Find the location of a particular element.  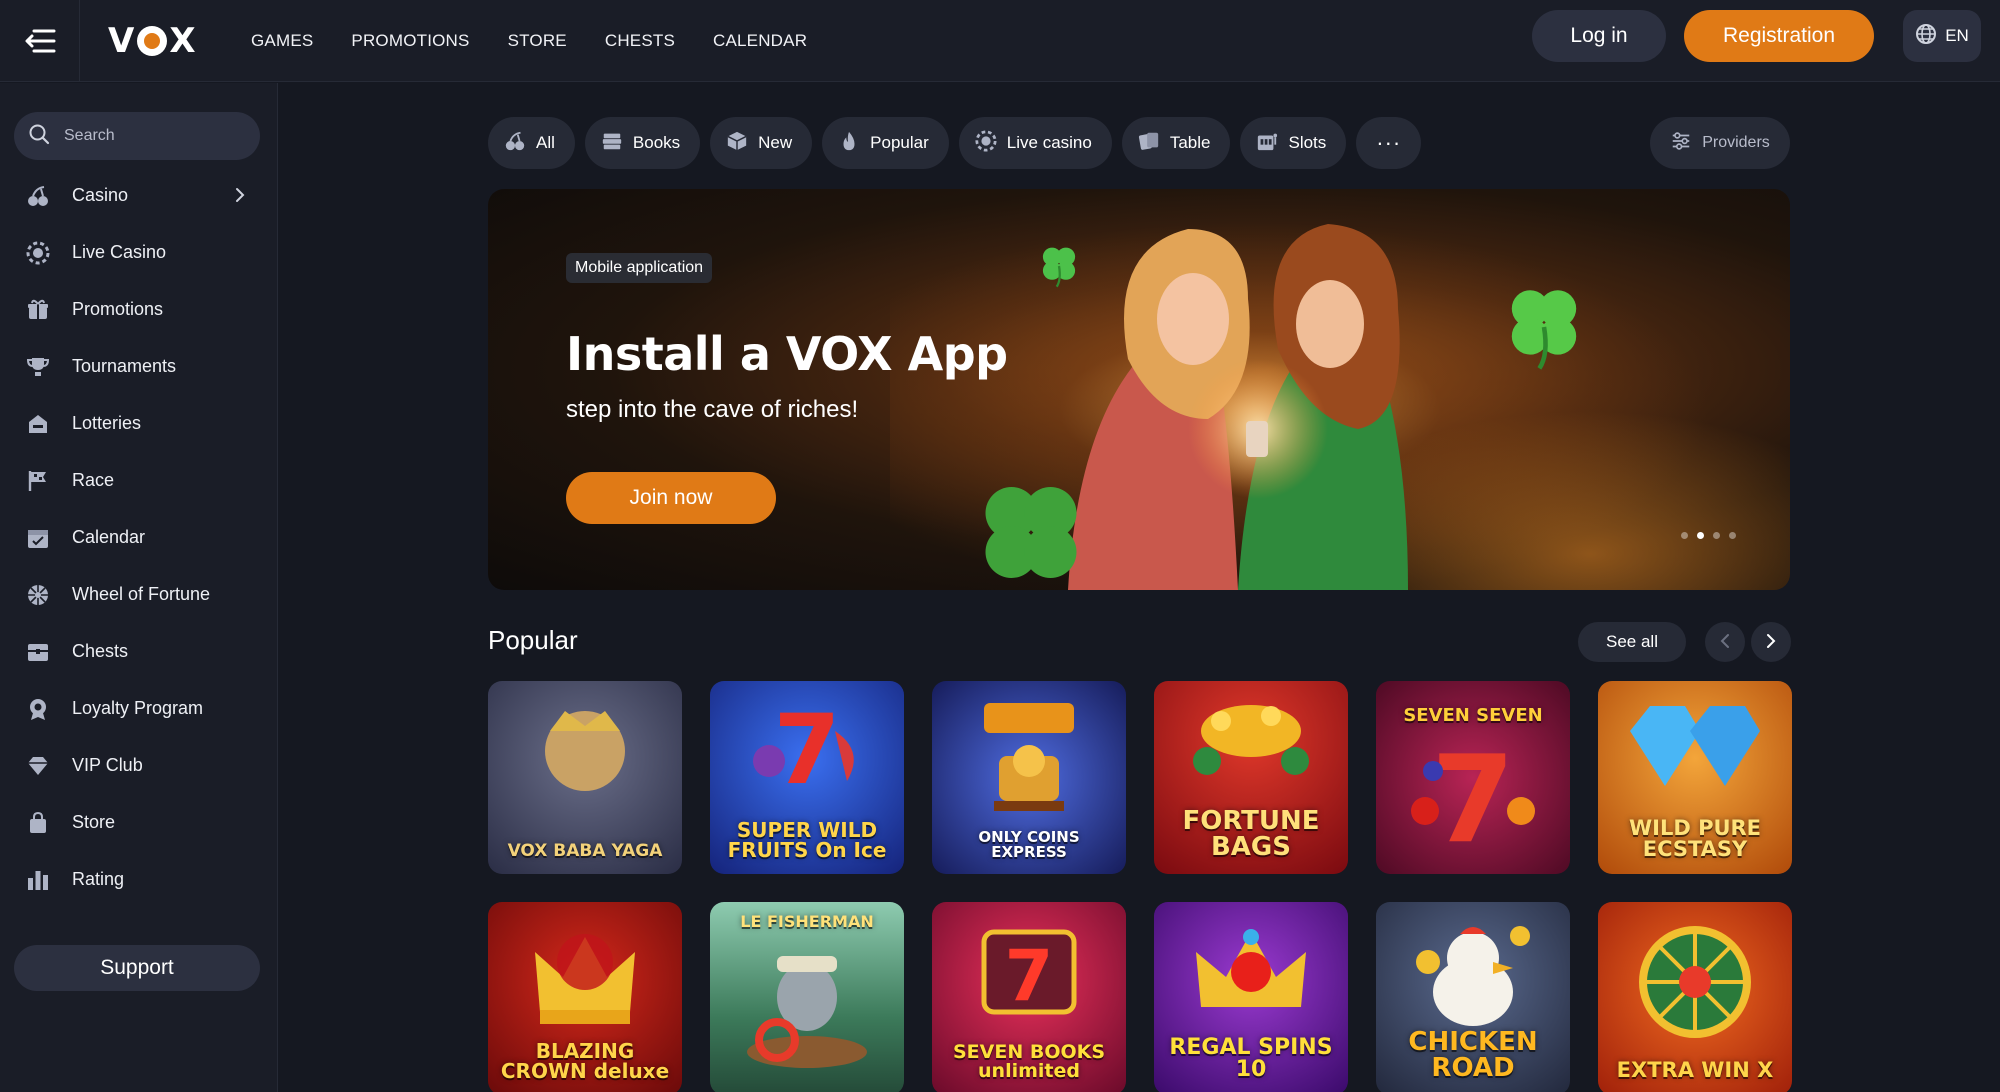

game-tile: LE FISHERMAN is located at coordinates (807, 997).